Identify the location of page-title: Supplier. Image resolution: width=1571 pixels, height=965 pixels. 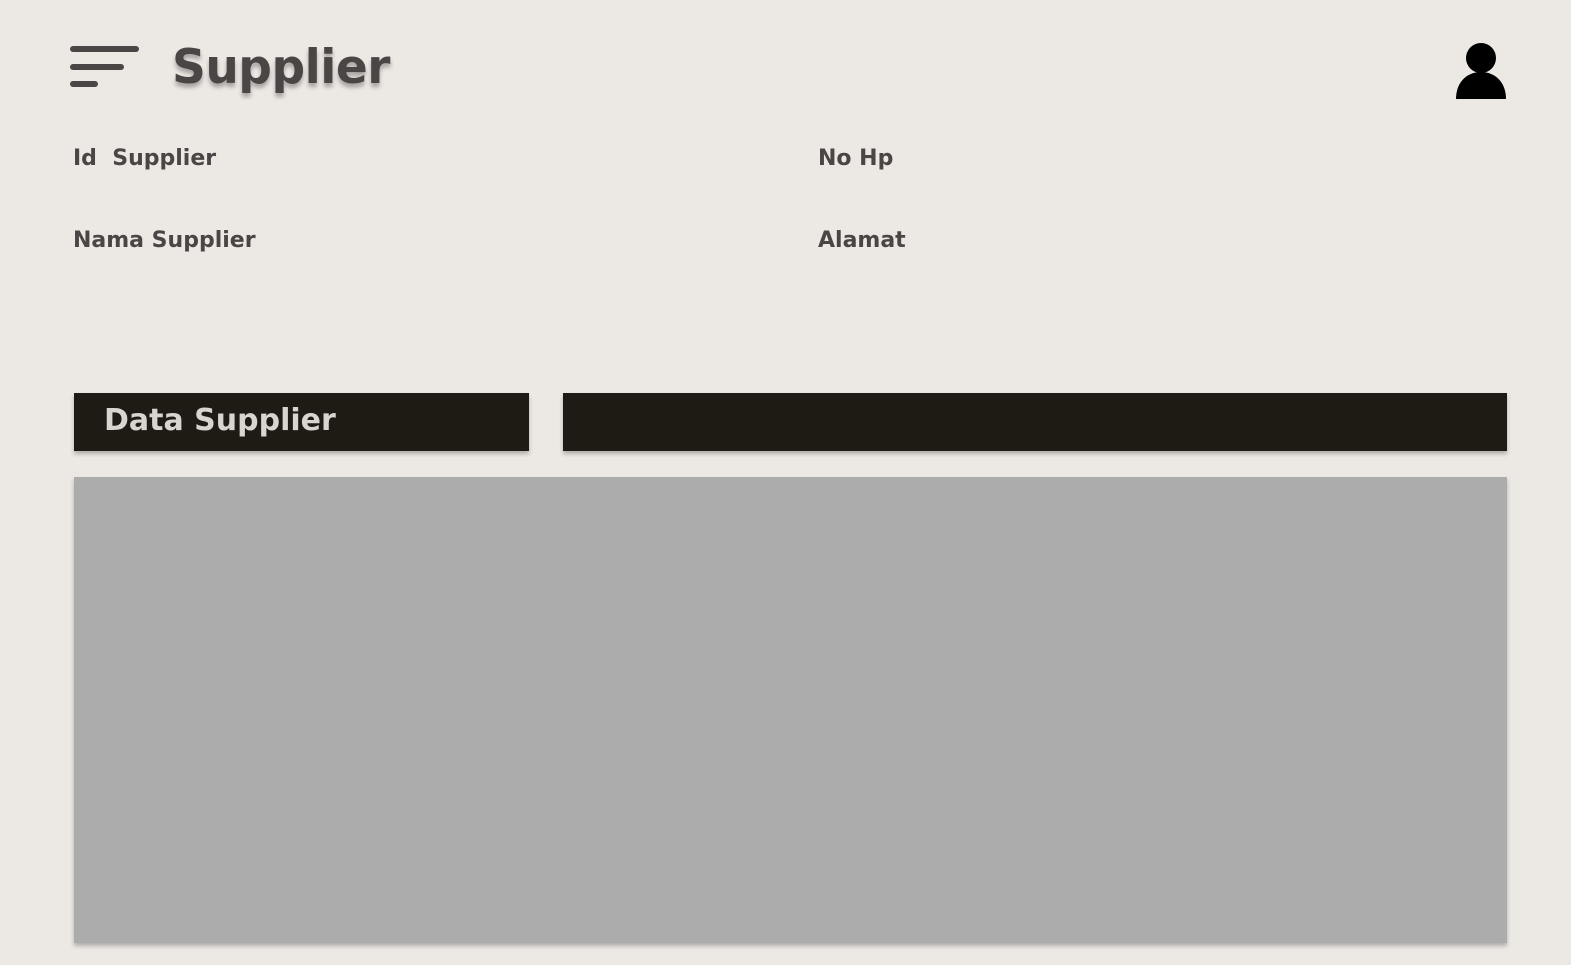
(281, 67).